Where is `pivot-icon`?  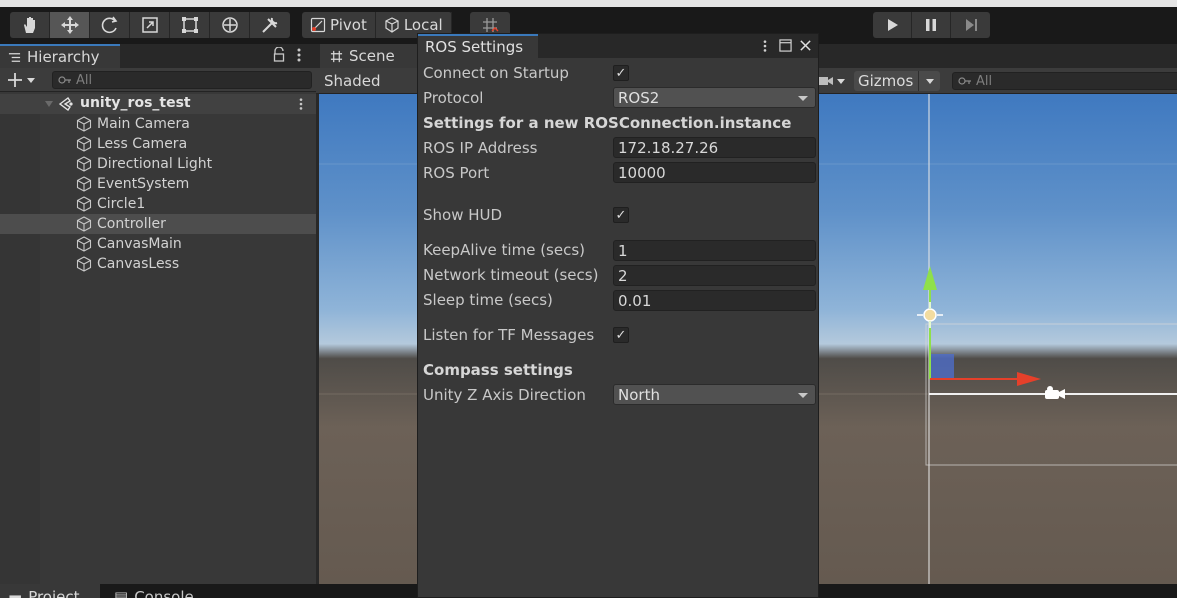
pivot-icon is located at coordinates (318, 25).